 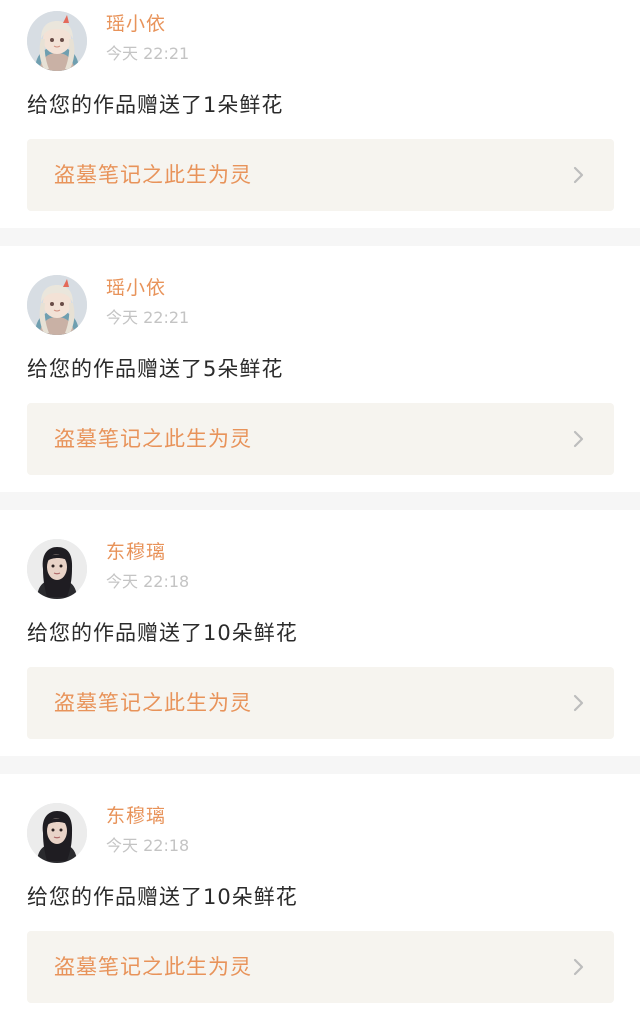 I want to click on gift-message: 给您的作品赠送了5朵鲜花, so click(x=155, y=369).